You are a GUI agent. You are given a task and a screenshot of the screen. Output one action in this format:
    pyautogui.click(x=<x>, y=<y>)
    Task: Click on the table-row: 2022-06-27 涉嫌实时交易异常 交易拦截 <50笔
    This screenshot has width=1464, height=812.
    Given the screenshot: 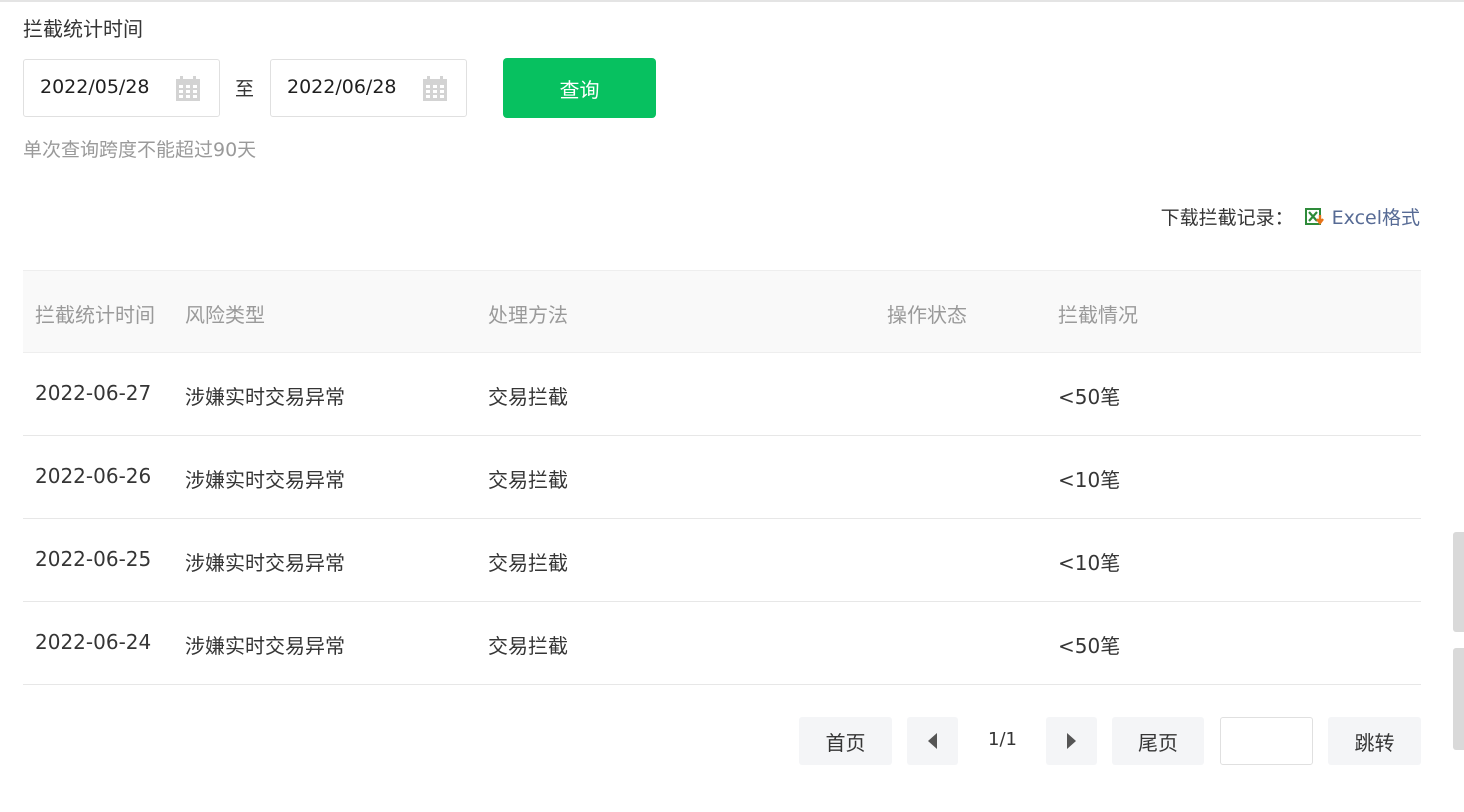 What is the action you would take?
    pyautogui.click(x=722, y=394)
    